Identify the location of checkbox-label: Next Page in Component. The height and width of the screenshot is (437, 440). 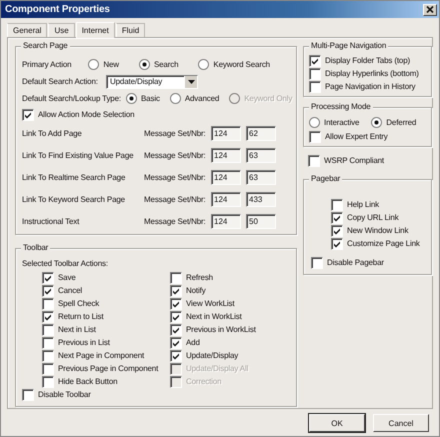
(101, 355).